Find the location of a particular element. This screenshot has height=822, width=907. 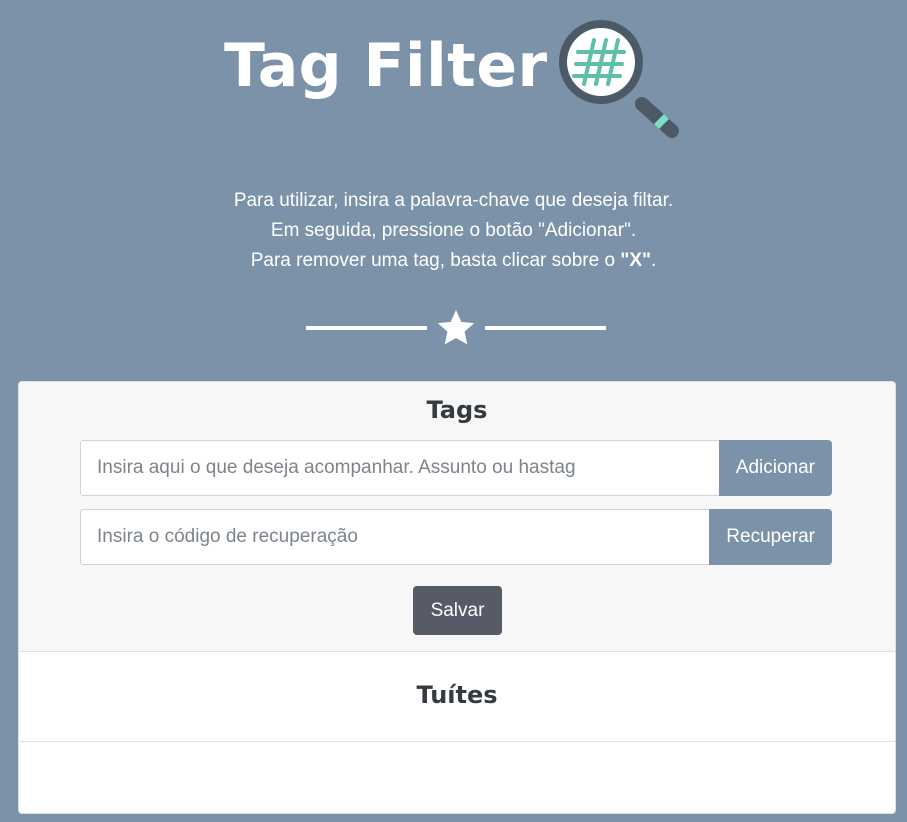

star-divider is located at coordinates (457, 327).